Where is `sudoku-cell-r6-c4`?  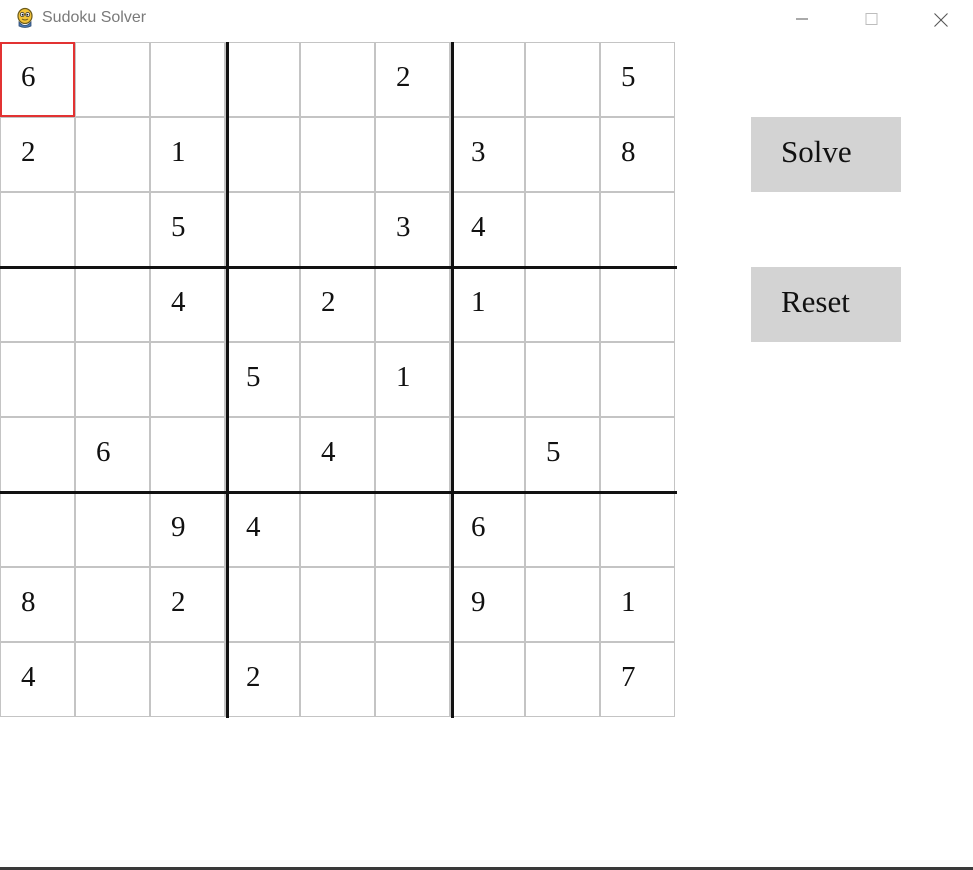
sudoku-cell-r6-c4 is located at coordinates (262, 454).